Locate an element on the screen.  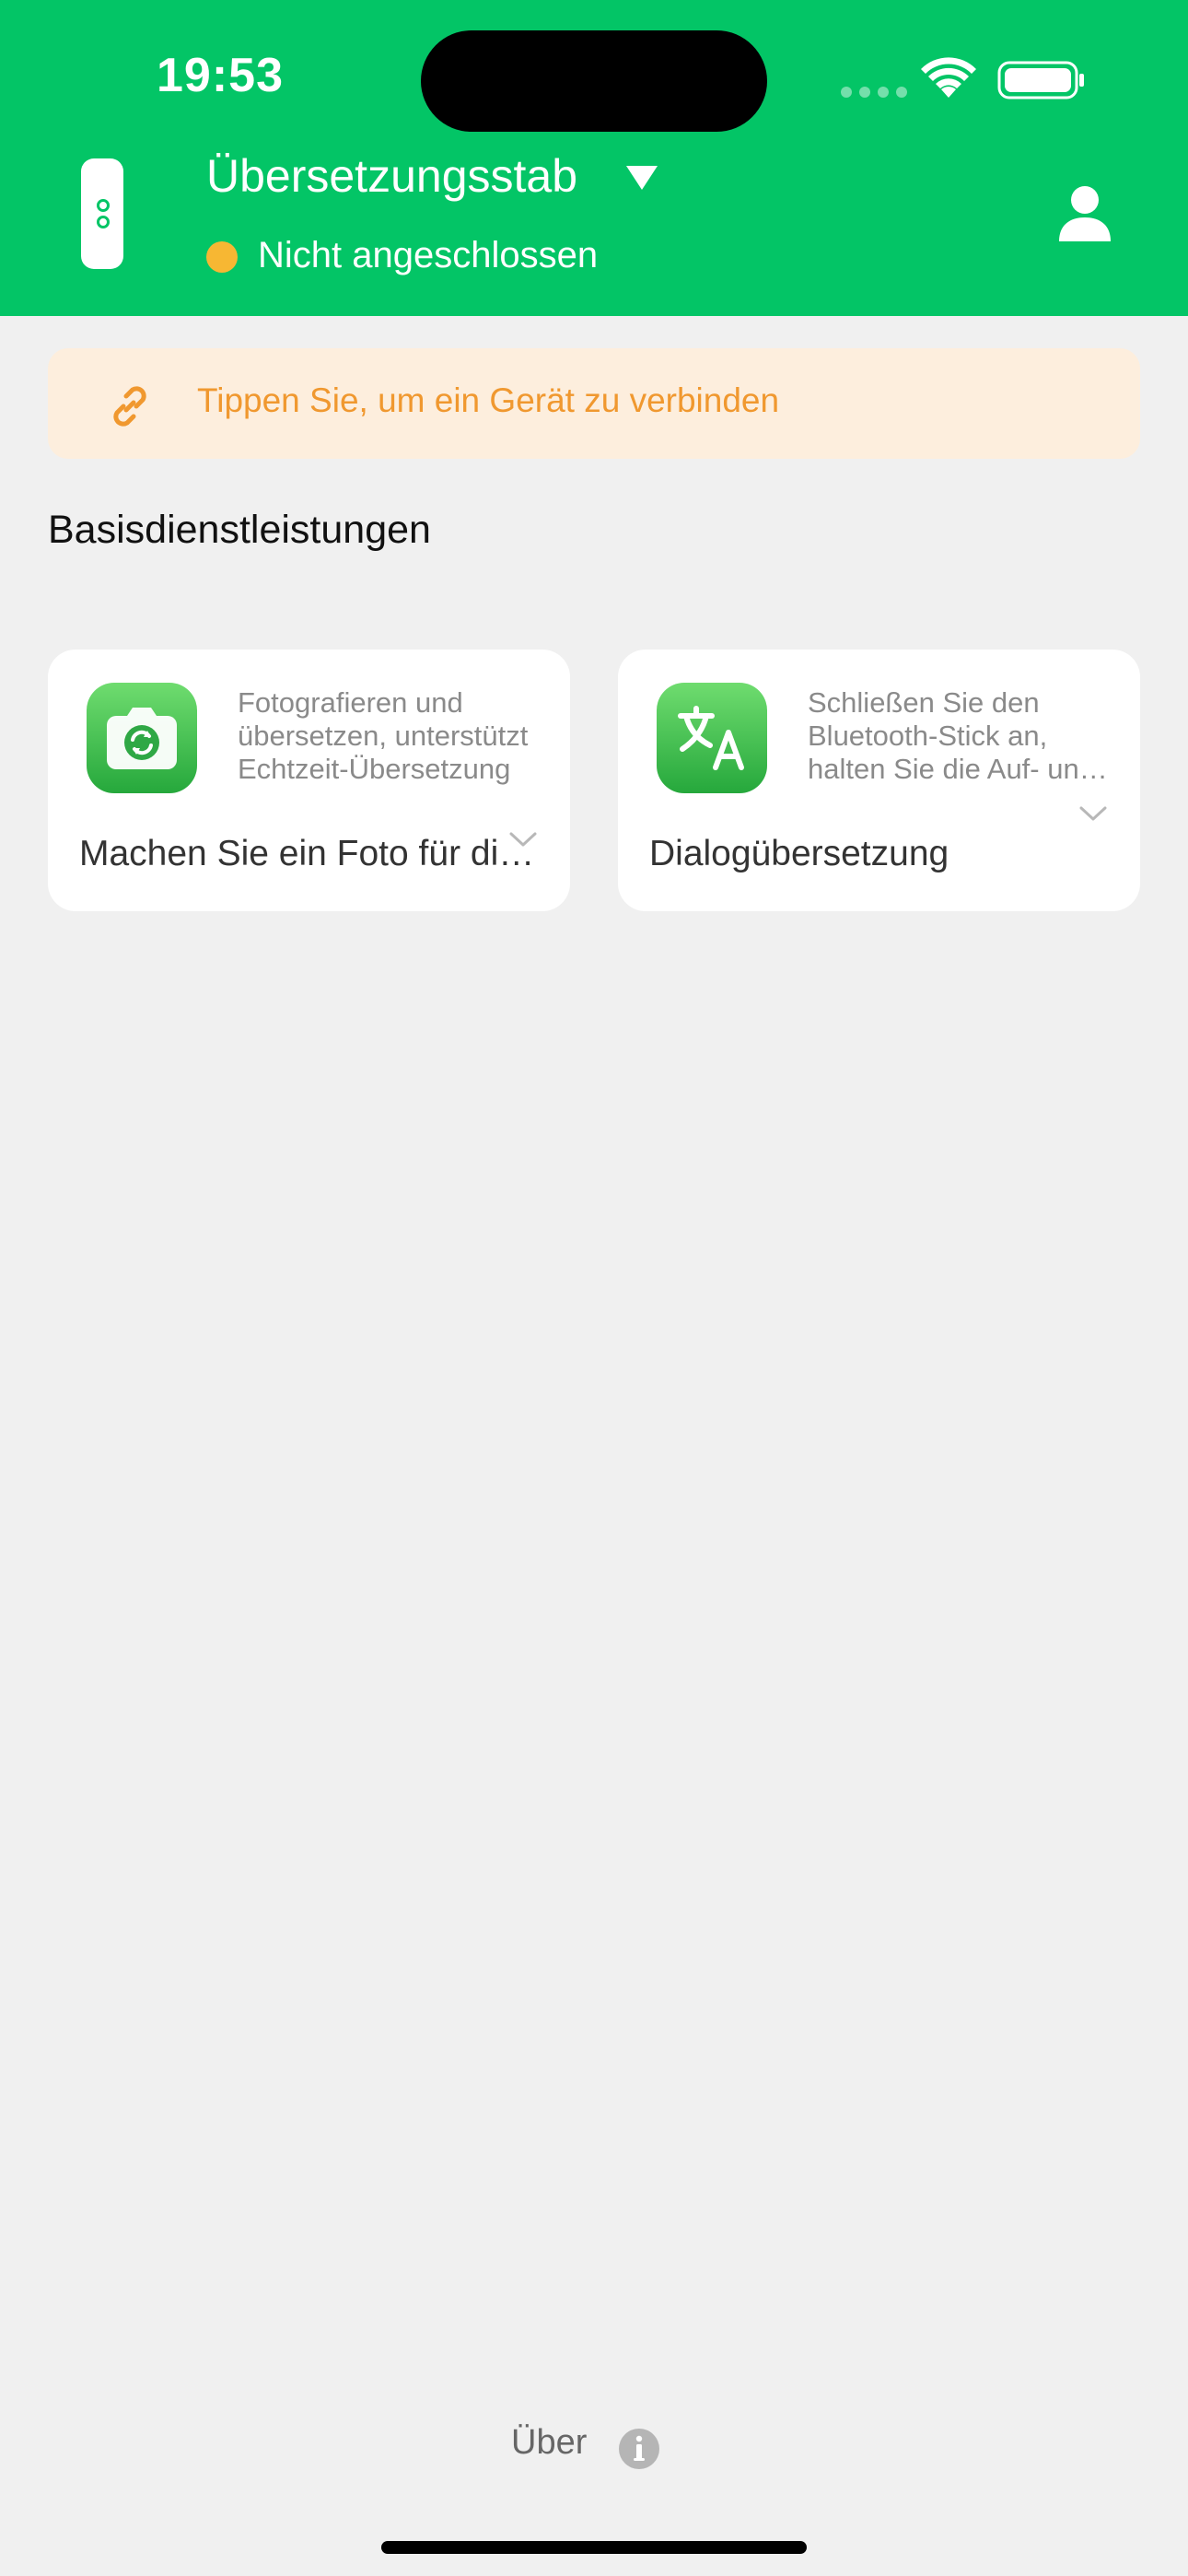
battery-icon is located at coordinates (1040, 80).